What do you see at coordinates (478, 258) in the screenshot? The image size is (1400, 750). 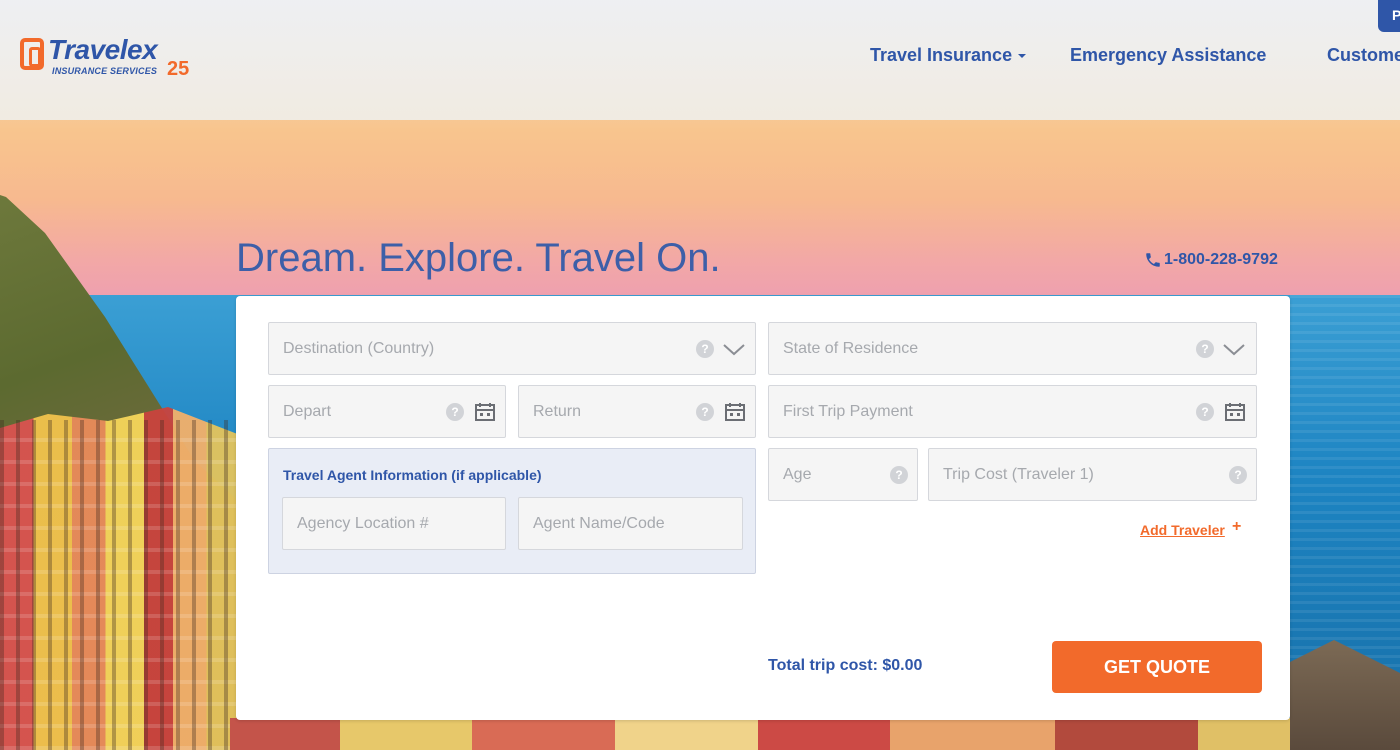 I see `hero-title: Dream. Explore. Travel On.` at bounding box center [478, 258].